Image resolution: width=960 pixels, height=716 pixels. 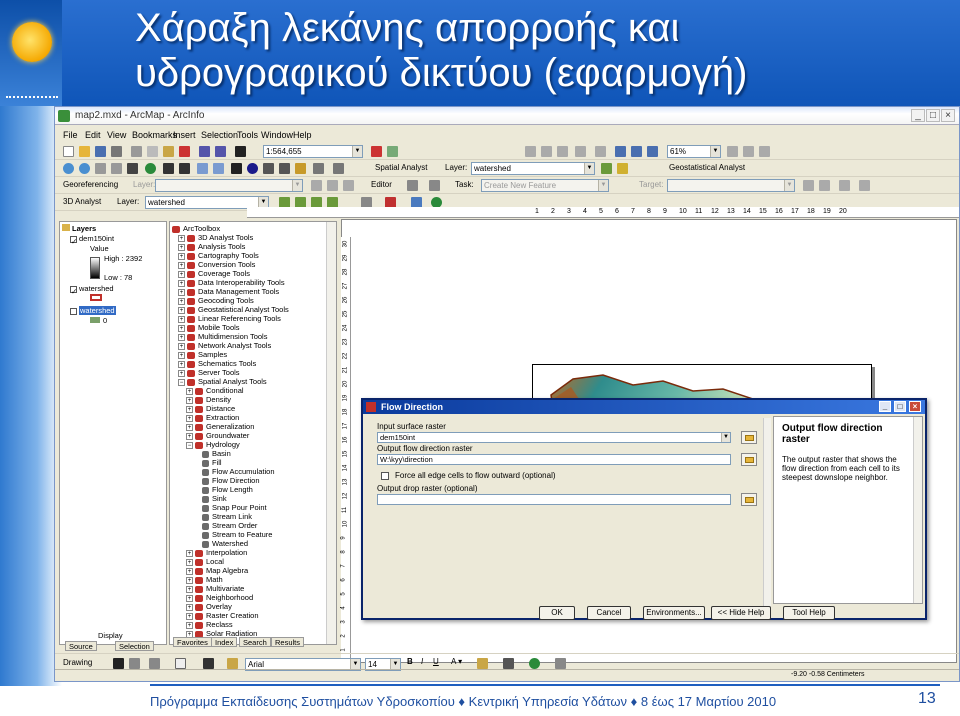 I want to click on save-icon, so click(x=100, y=151).